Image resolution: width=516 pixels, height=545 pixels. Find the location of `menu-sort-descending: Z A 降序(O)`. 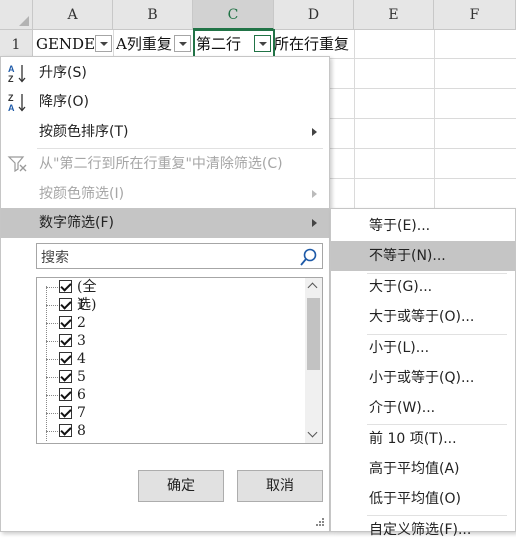

menu-sort-descending: Z A 降序(O) is located at coordinates (165, 102).